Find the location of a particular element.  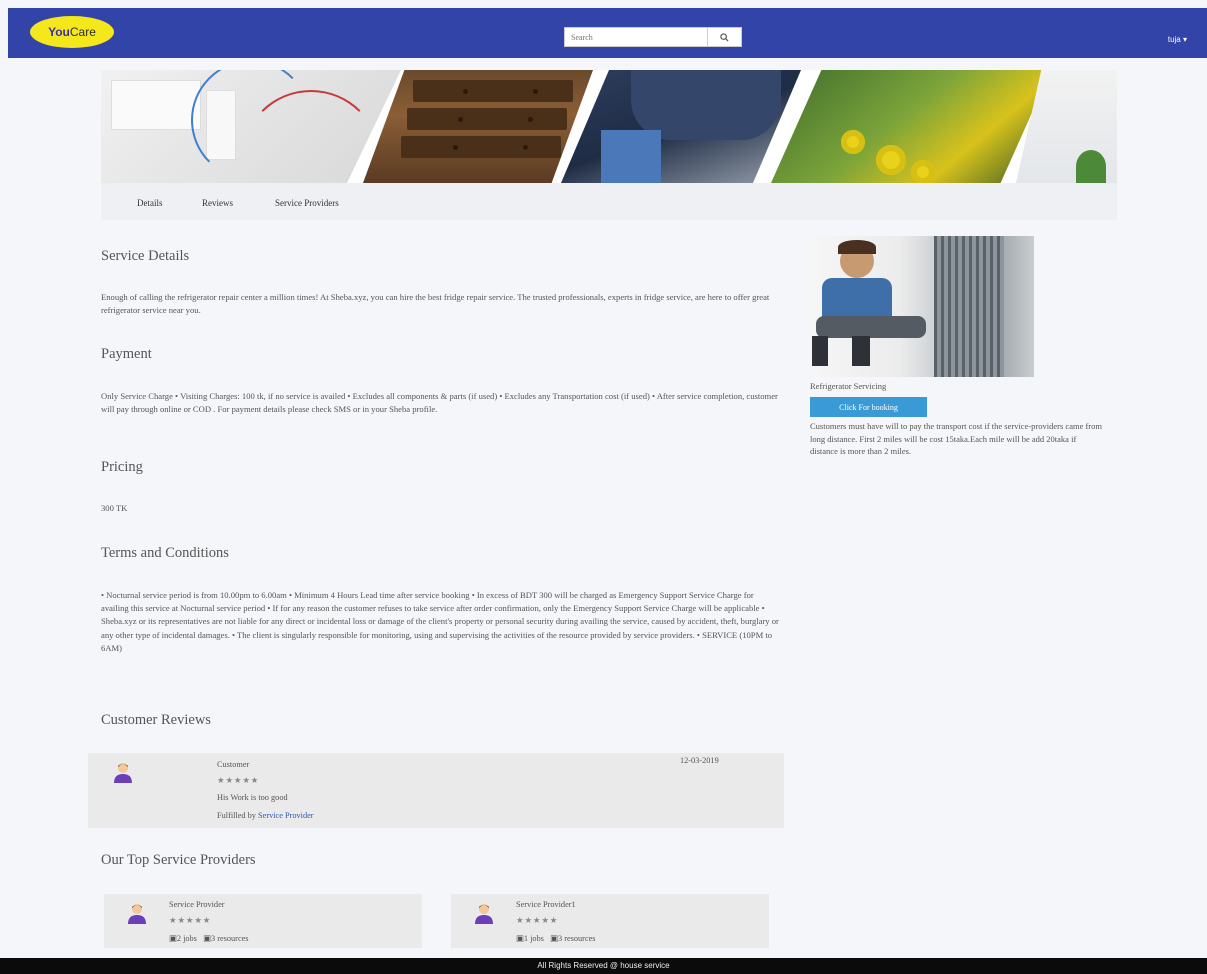

banner-panel-garden is located at coordinates (911, 126).